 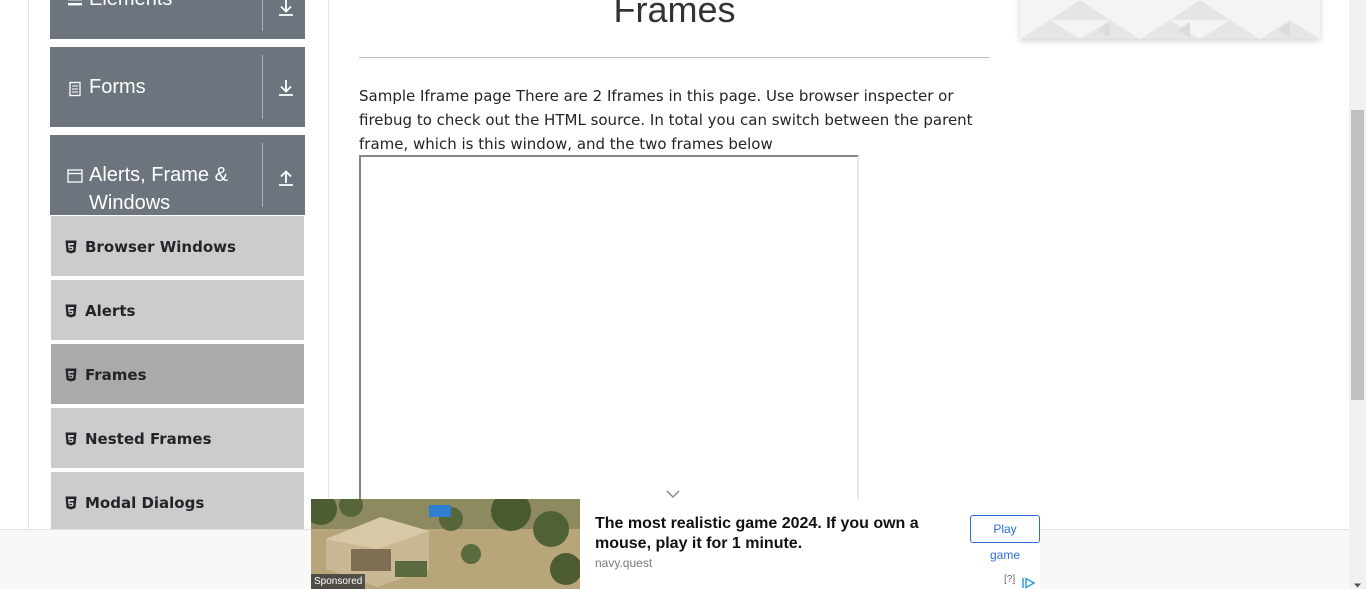 I want to click on list-icon, so click(x=75, y=3).